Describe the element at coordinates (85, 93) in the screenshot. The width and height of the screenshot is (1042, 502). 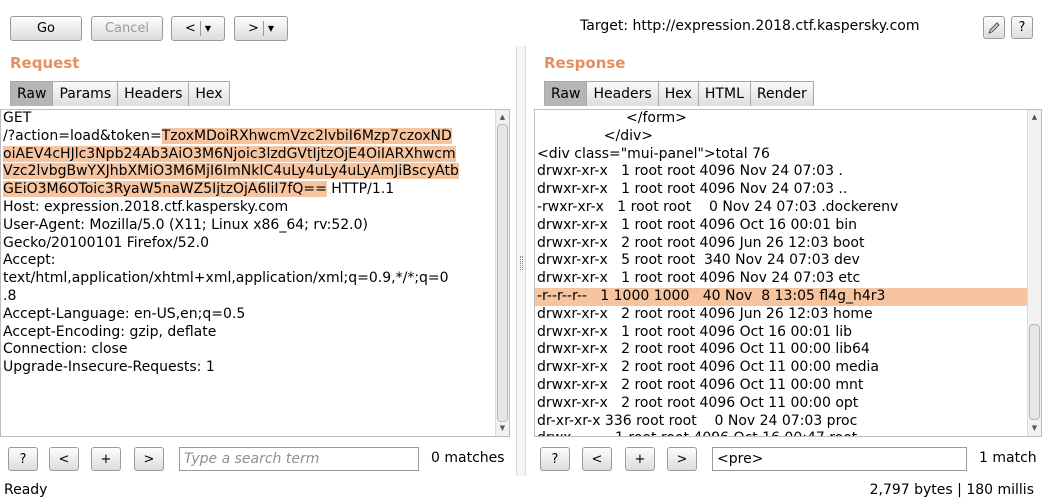
I see `tab-request-params: Params` at that location.